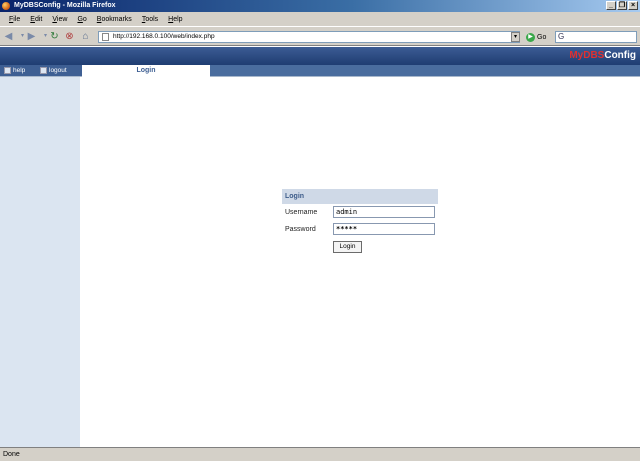  I want to click on brand-text-red: MyDBS, so click(587, 55).